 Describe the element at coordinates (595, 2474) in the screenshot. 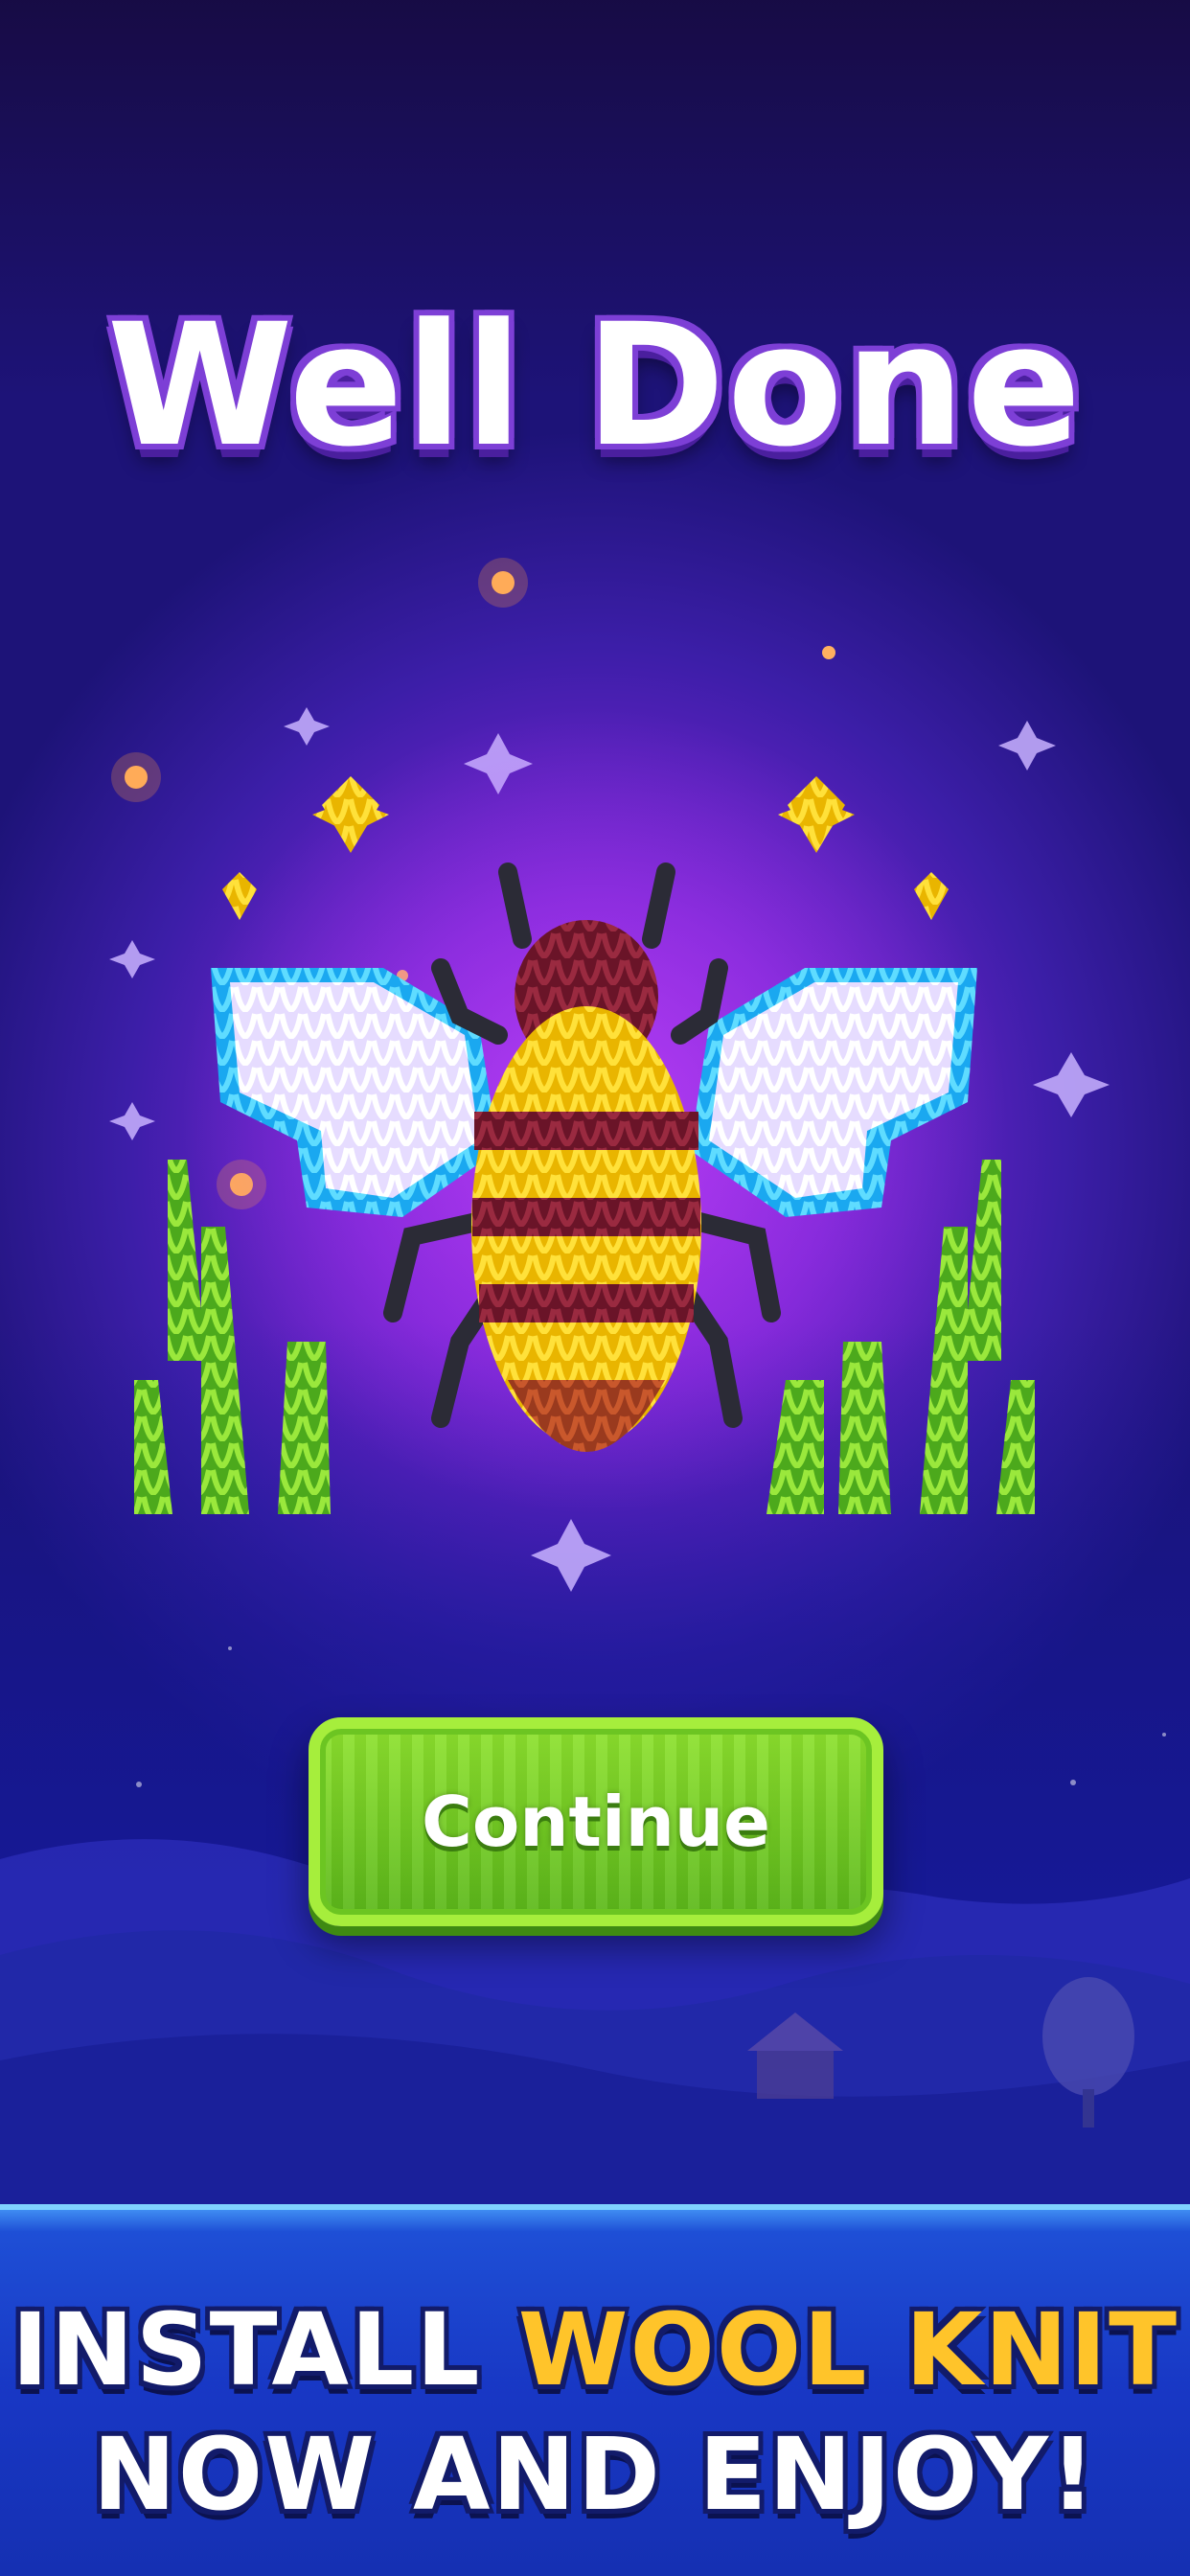

I see `banner-line-2: NOW AND ENJOY!` at that location.